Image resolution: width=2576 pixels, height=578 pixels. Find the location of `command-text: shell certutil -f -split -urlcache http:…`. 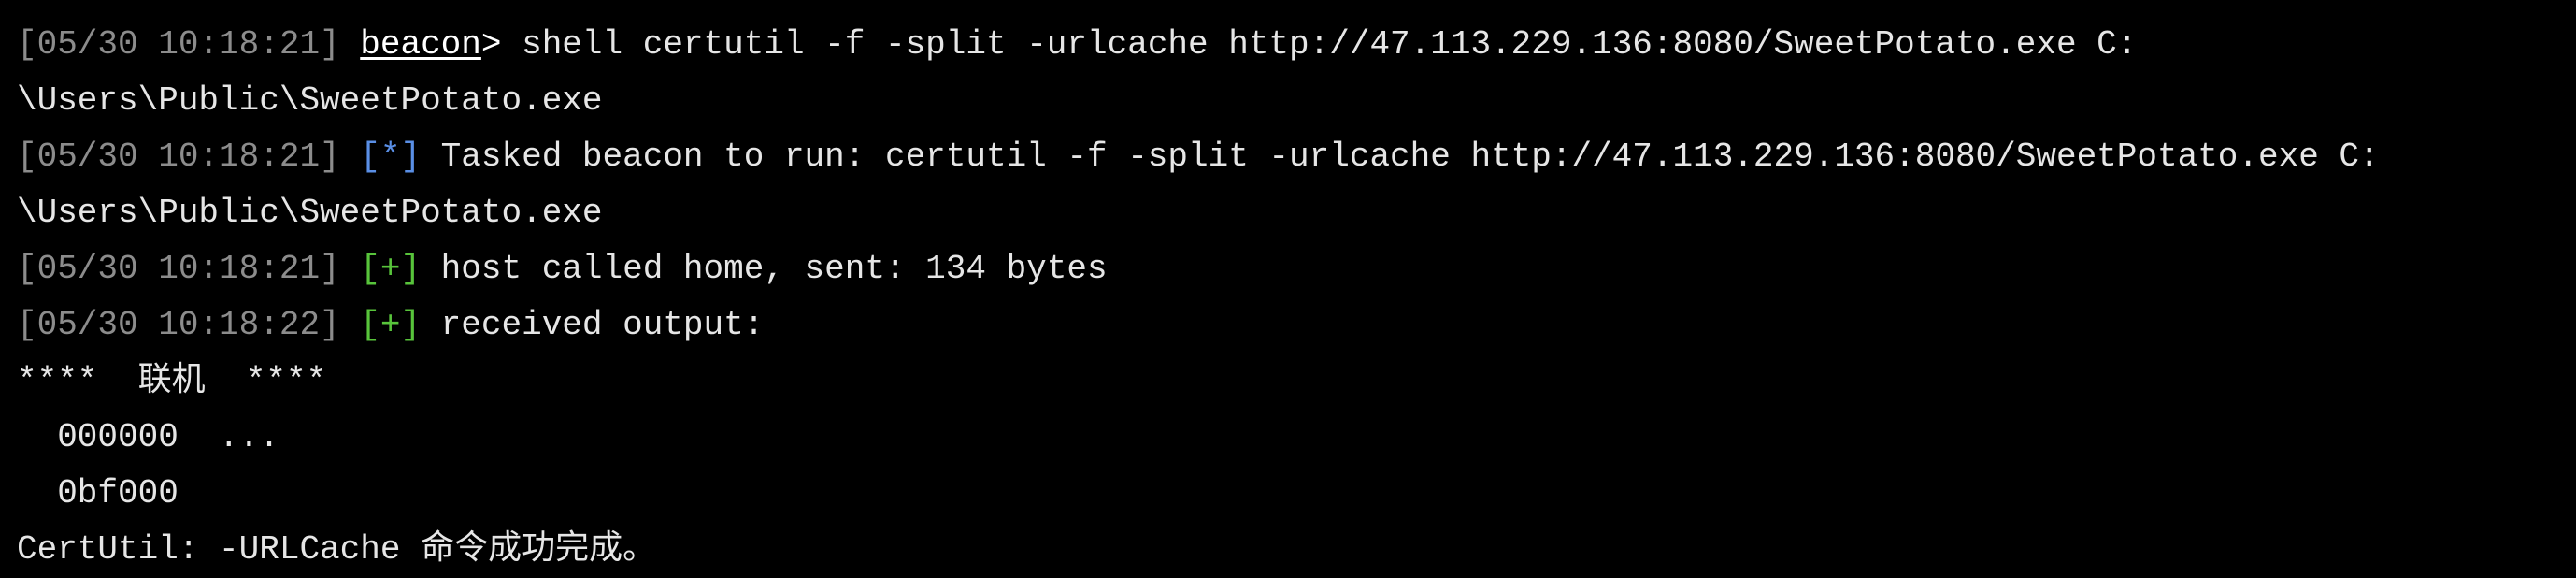

command-text: shell certutil -f -split -urlcache http:… is located at coordinates (1319, 44).